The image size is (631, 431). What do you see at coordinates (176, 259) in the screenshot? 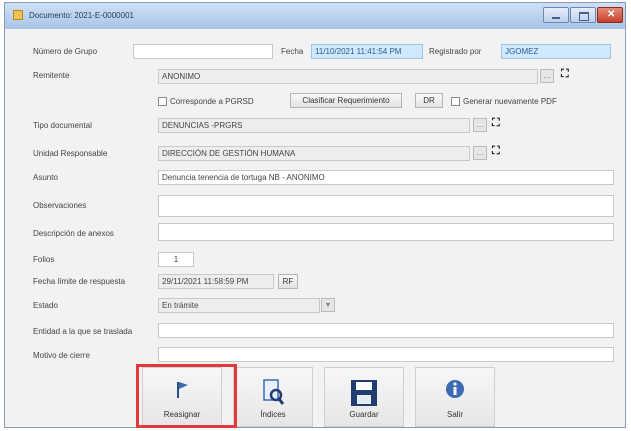
I see `folios-field: 1` at bounding box center [176, 259].